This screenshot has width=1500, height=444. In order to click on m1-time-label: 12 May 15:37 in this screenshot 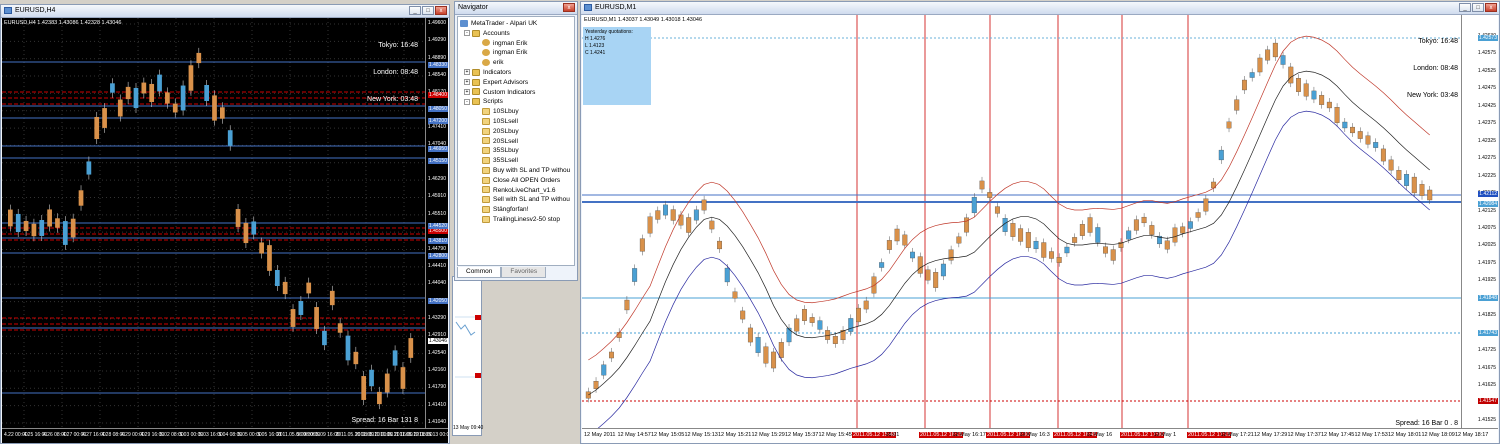, I will do `click(802, 435)`.